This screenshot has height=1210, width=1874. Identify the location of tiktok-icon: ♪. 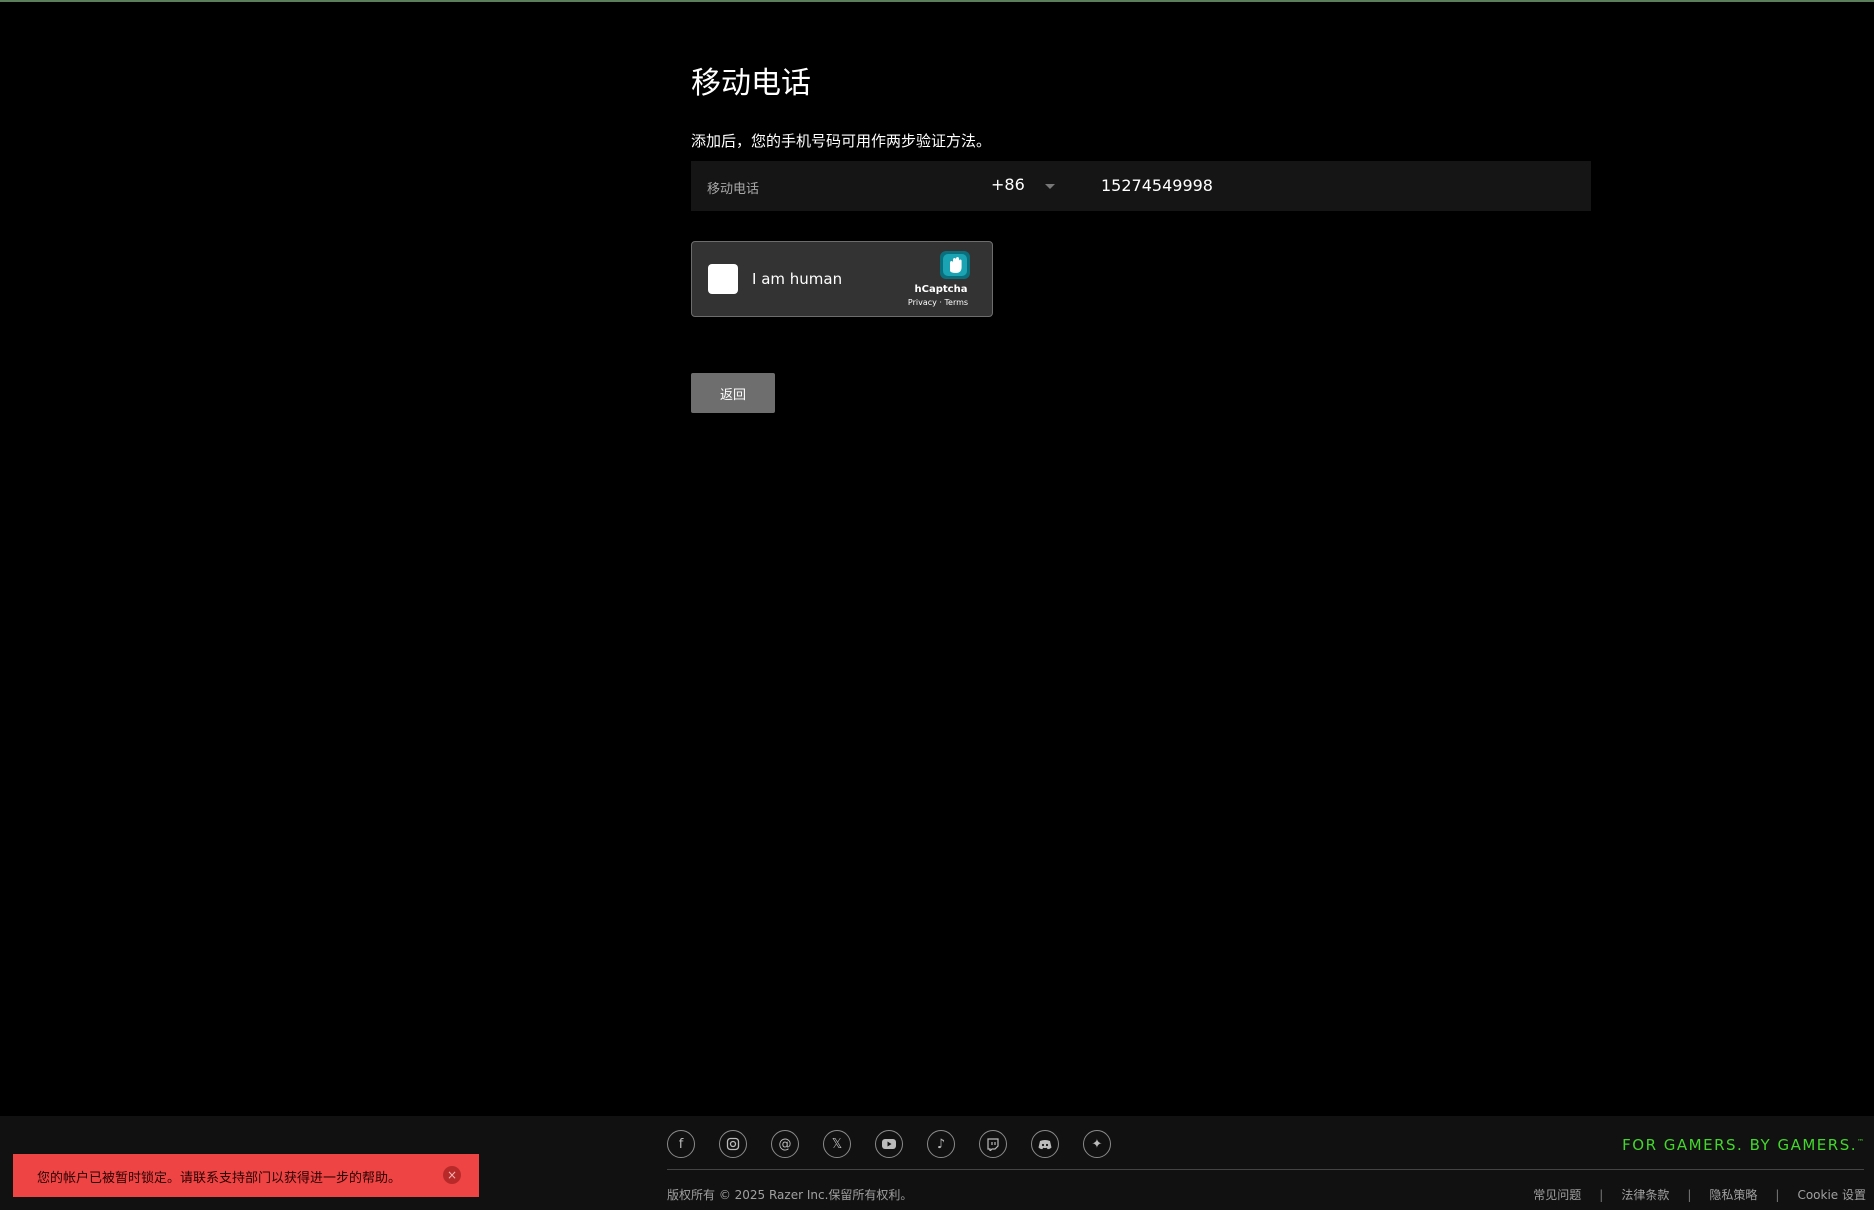
(941, 1144).